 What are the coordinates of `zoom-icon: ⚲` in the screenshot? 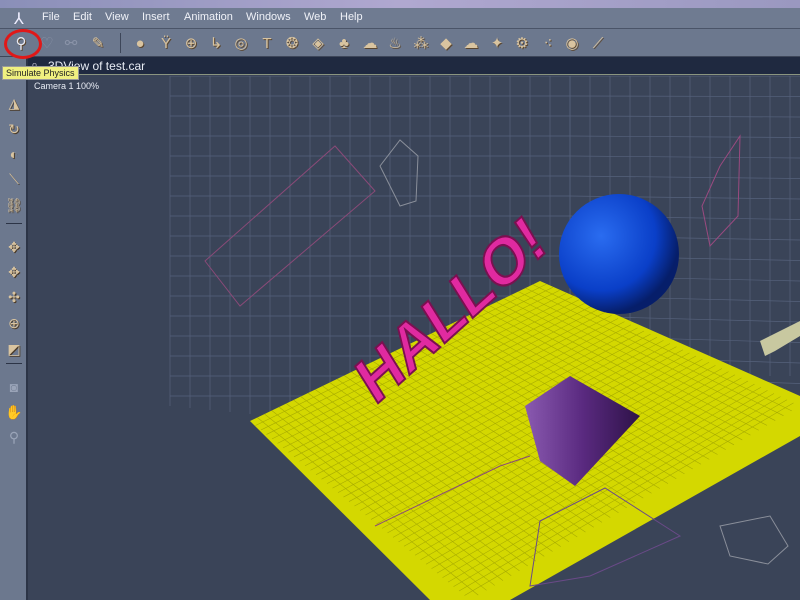 It's located at (14, 437).